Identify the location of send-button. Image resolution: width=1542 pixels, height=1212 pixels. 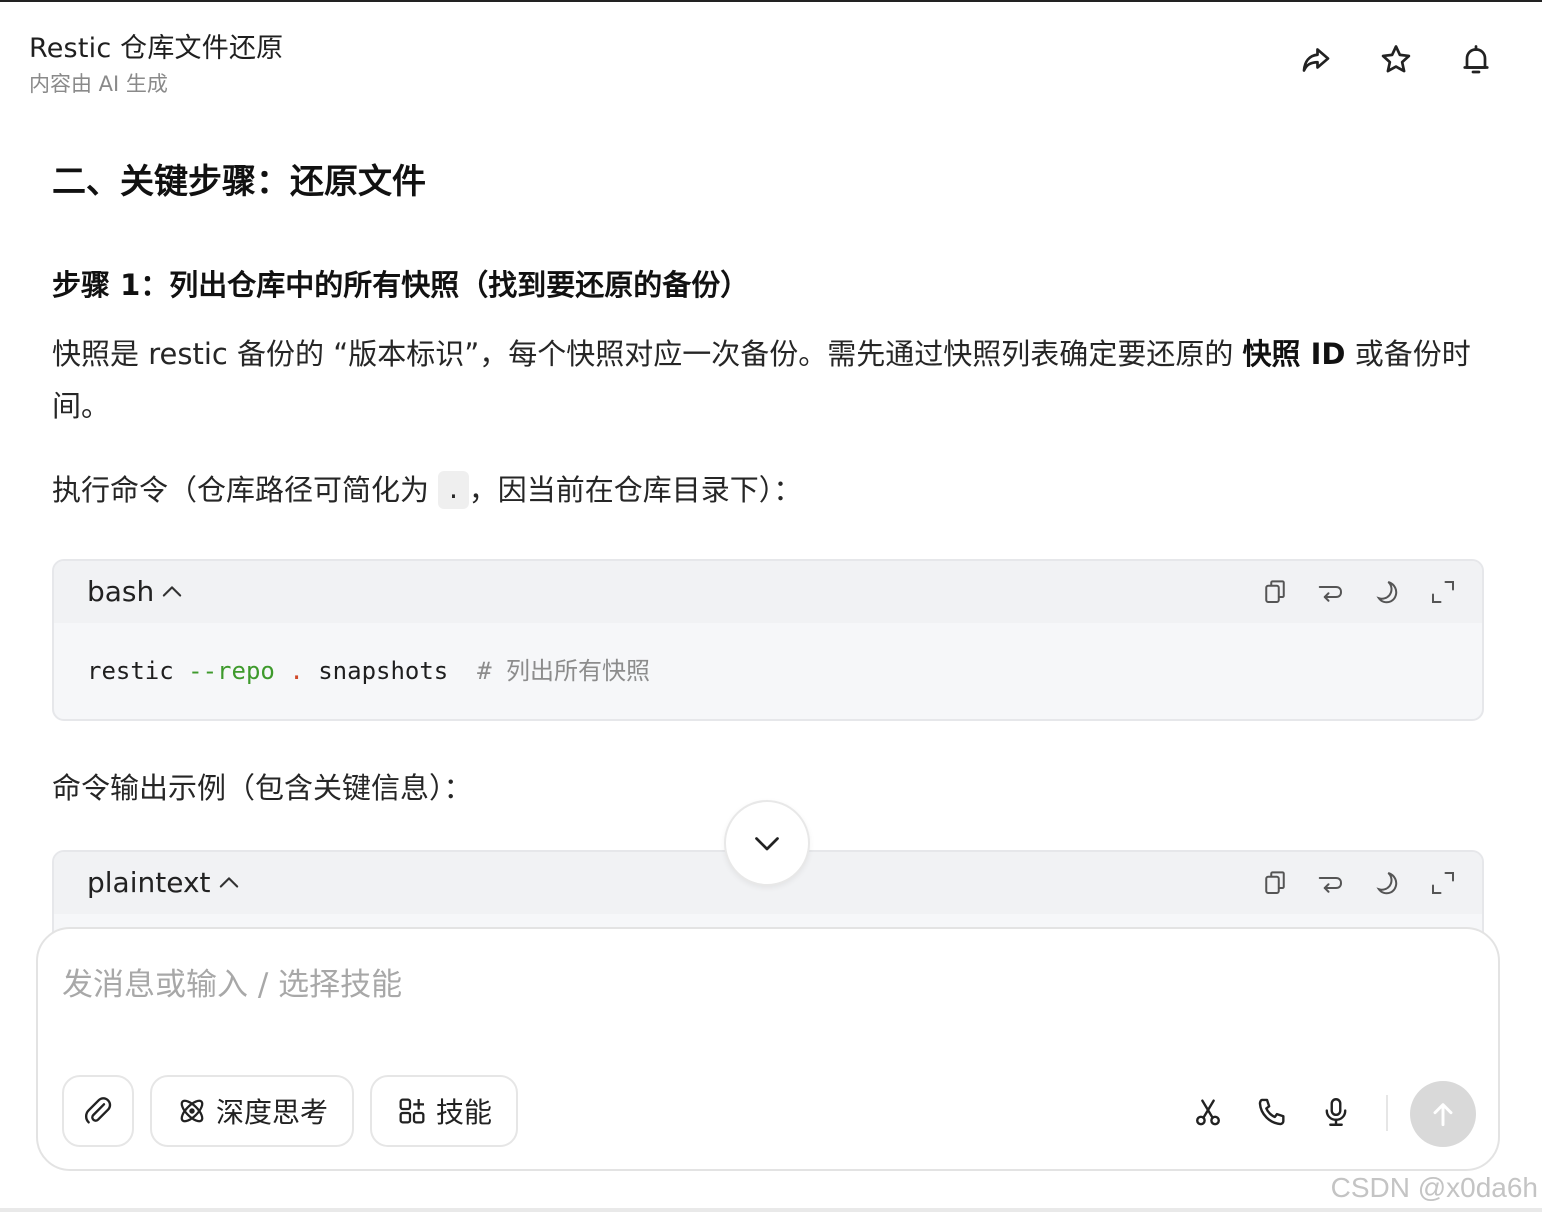
(1443, 1114).